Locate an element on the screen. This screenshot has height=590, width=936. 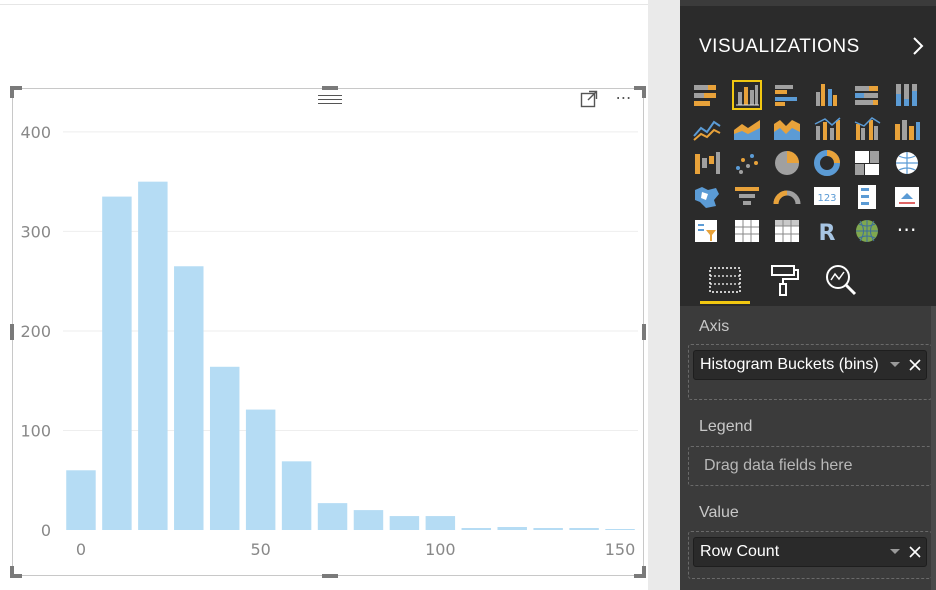
table-icon is located at coordinates (747, 231).